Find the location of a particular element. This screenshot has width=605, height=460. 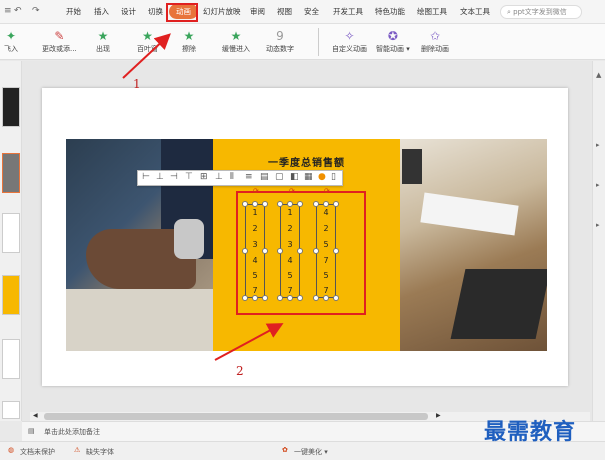

horizontal-scroll-thumb is located at coordinates (236, 416).